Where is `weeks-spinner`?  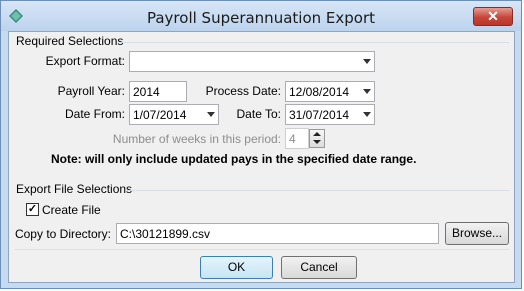
weeks-spinner is located at coordinates (317, 138).